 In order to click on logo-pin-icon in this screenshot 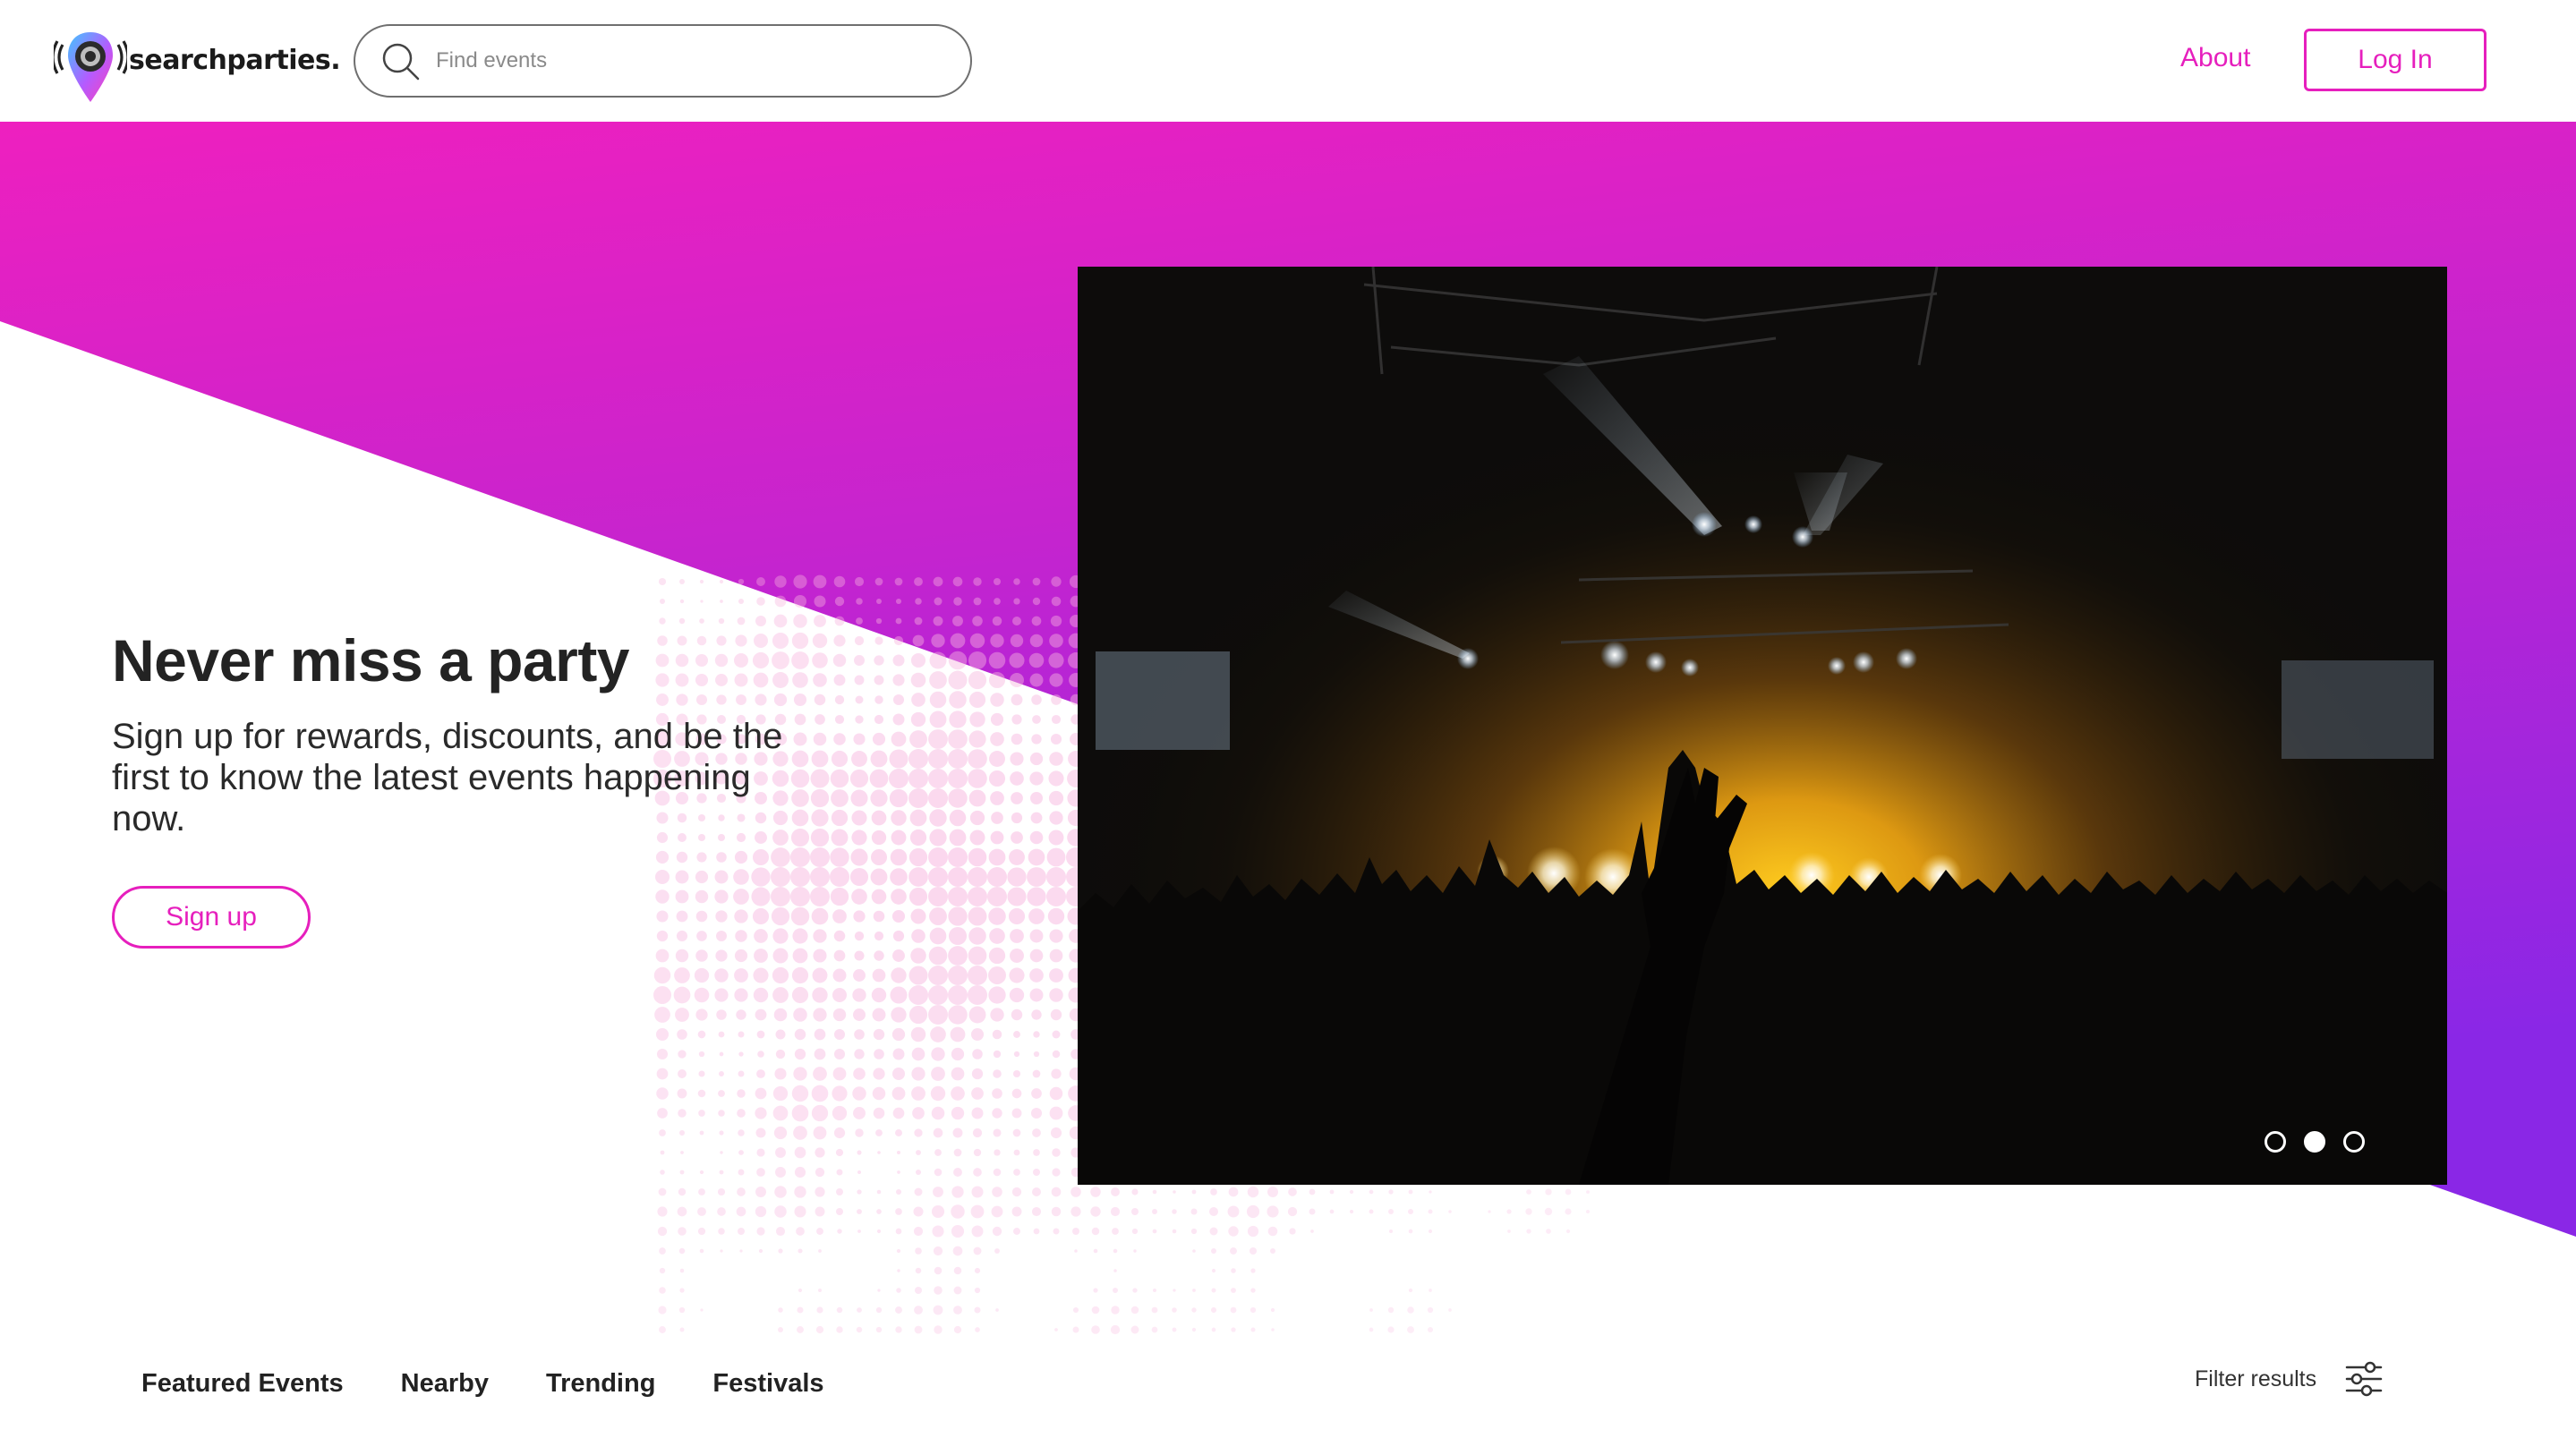, I will do `click(90, 67)`.